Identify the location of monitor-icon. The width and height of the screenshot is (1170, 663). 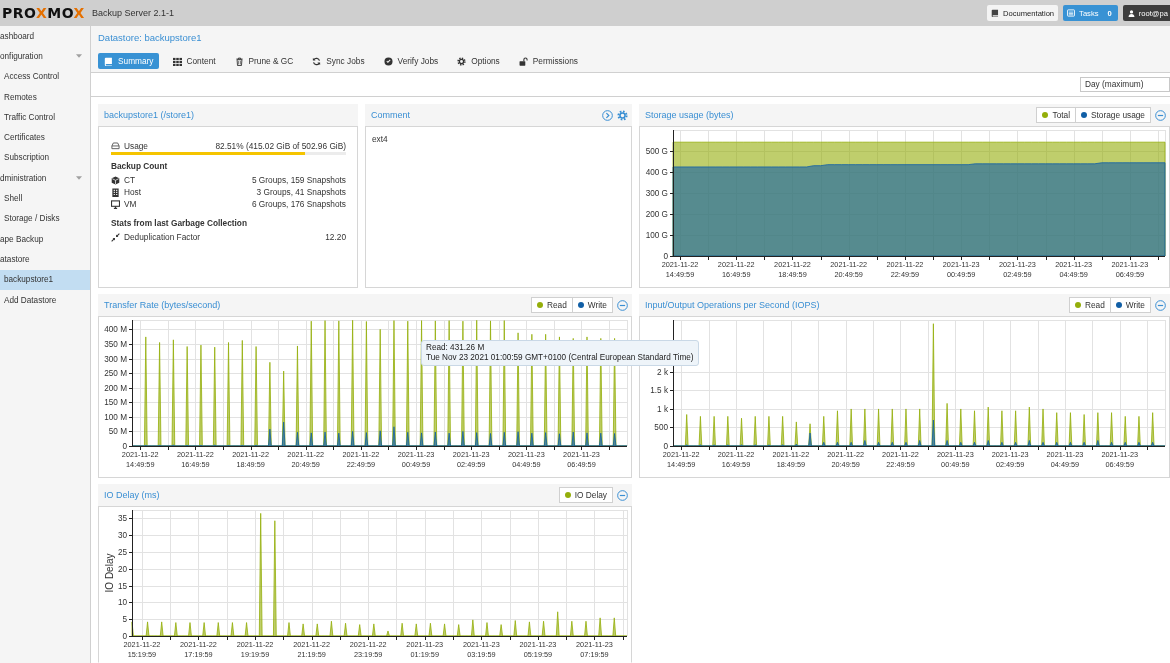
(115, 204).